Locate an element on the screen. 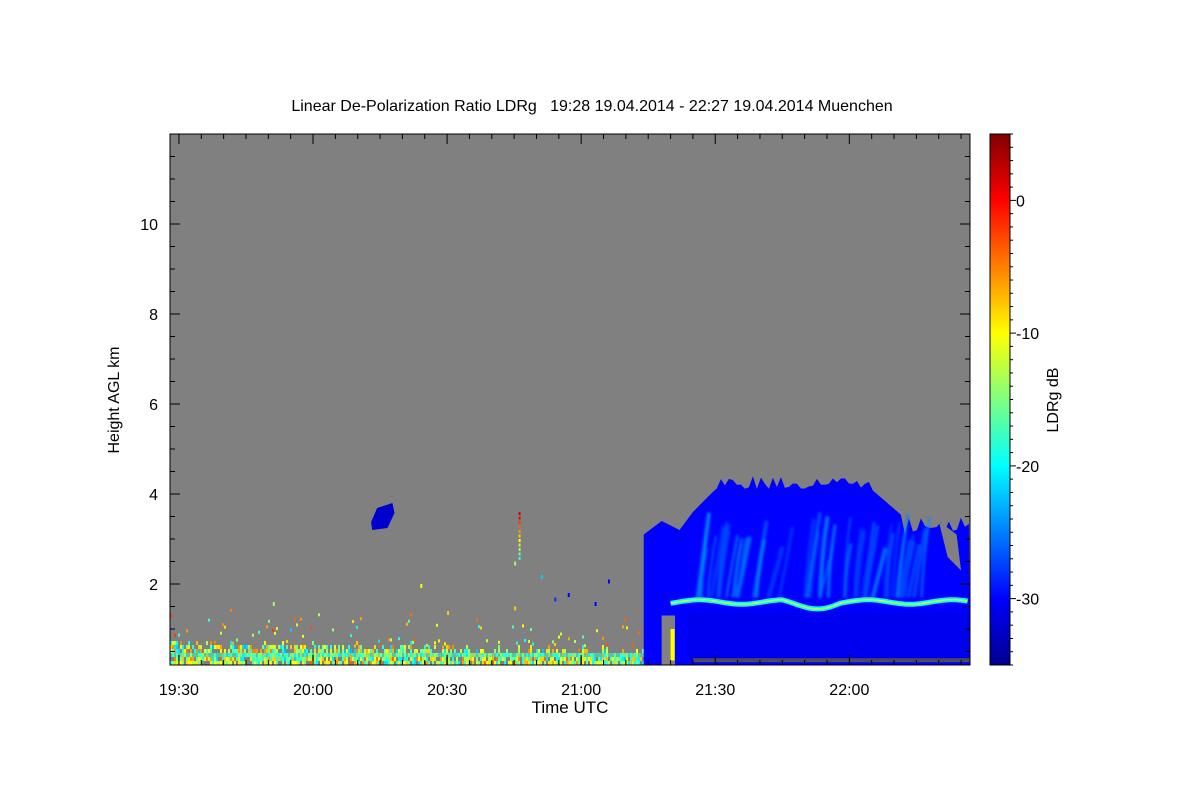 Image resolution: width=1200 pixels, height=800 pixels. x-tick-label: 20:30 is located at coordinates (447, 690).